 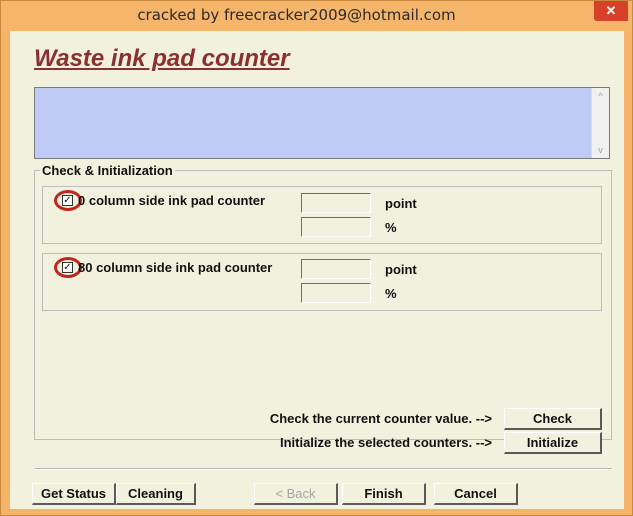 I want to click on cancel-button: Cancel, so click(x=476, y=494).